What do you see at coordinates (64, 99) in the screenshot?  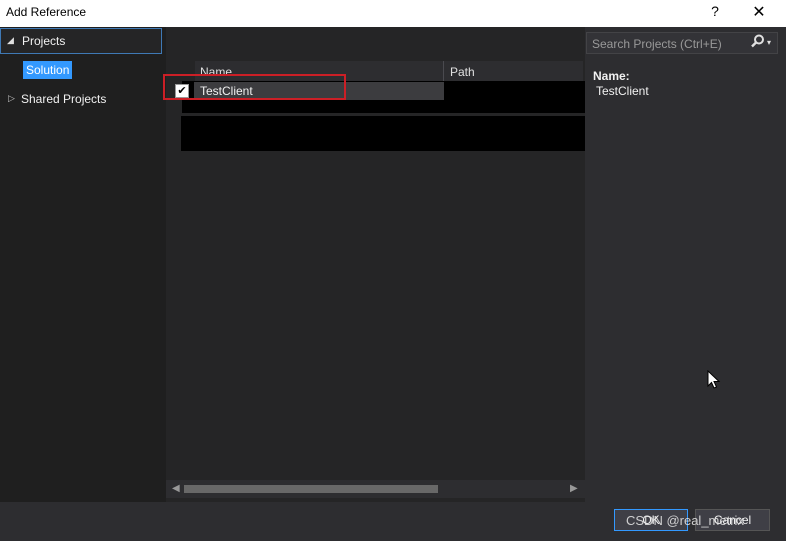 I see `tree-item-shared-projects-label: Shared Projects` at bounding box center [64, 99].